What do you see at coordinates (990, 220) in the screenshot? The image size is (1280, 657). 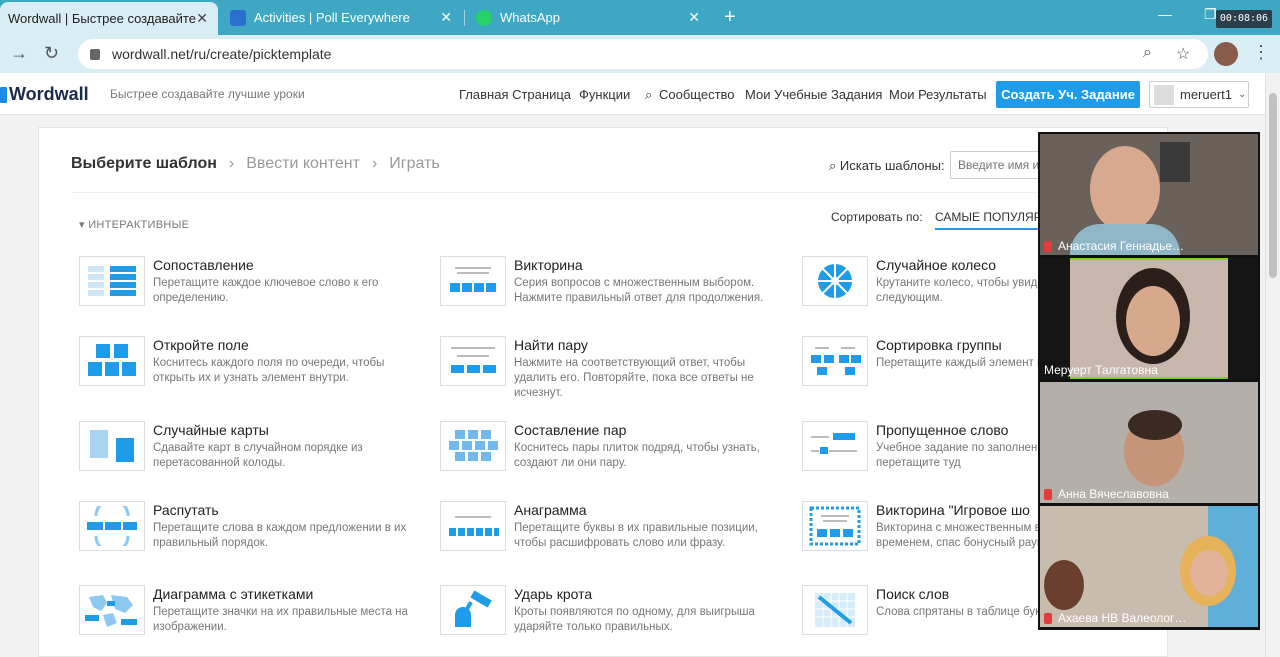 I see `sort-dropdown: САМЫЕ ПОПУЛЯРН` at bounding box center [990, 220].